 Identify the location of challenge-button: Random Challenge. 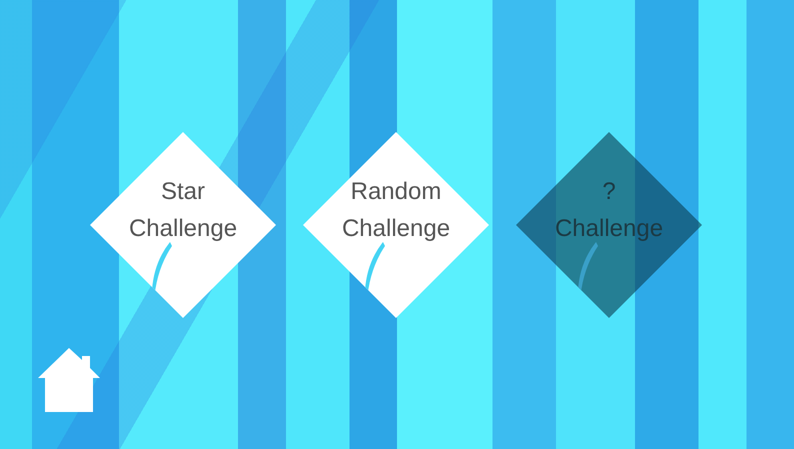
(396, 225).